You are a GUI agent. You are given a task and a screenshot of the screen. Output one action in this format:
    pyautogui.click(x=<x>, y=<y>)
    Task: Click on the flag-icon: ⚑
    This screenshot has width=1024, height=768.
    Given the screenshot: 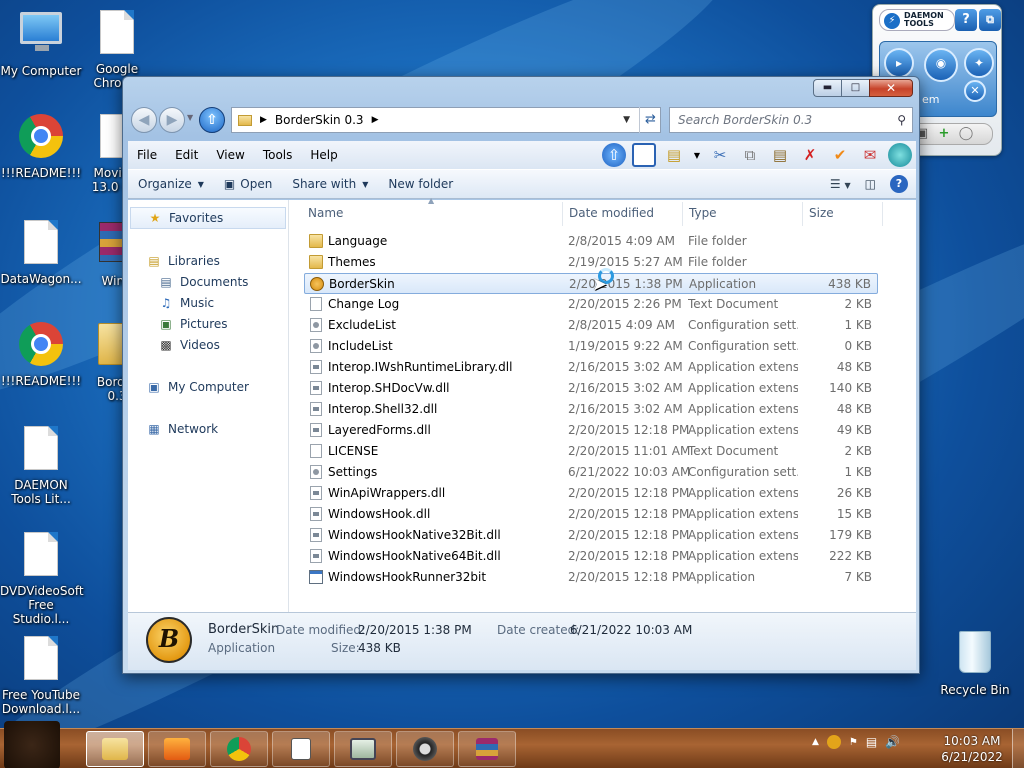 What is the action you would take?
    pyautogui.click(x=853, y=742)
    